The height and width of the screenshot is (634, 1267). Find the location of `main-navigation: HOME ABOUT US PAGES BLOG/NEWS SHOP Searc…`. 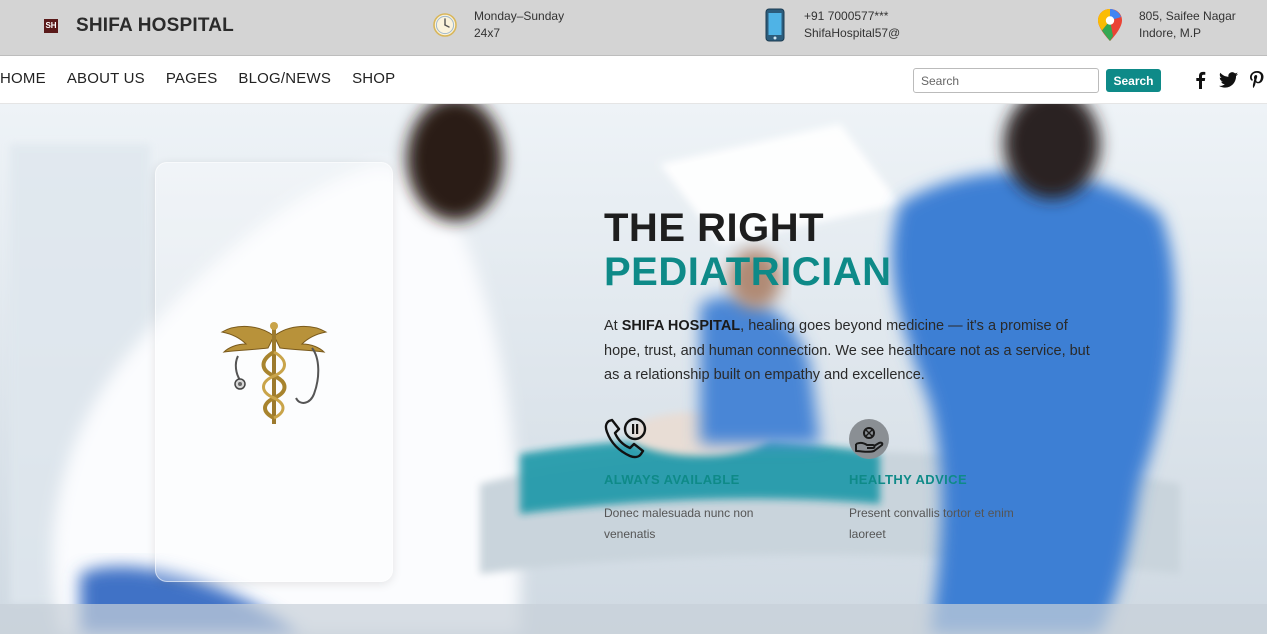

main-navigation: HOME ABOUT US PAGES BLOG/NEWS SHOP Searc… is located at coordinates (633, 80).